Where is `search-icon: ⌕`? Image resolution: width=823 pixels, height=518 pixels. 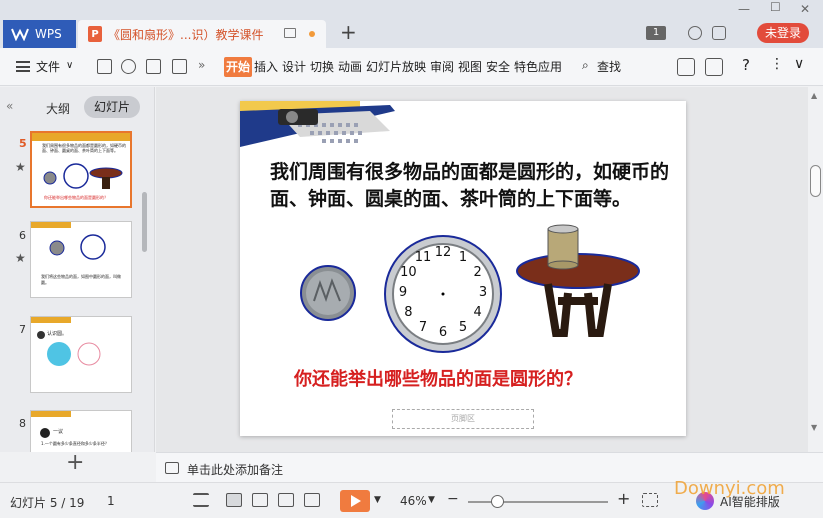
search-icon: ⌕ is located at coordinates (585, 65).